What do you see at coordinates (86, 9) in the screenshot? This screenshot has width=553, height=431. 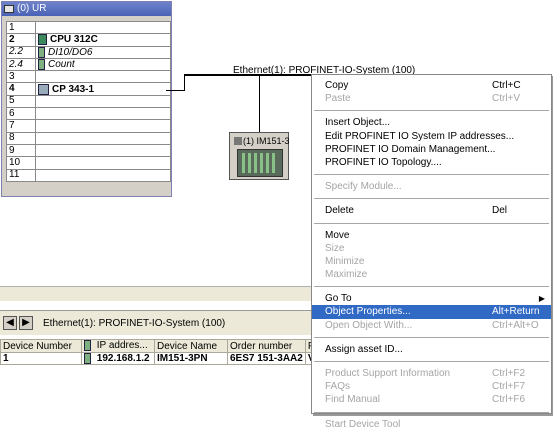 I see `rack-title-bar: (0) UR` at bounding box center [86, 9].